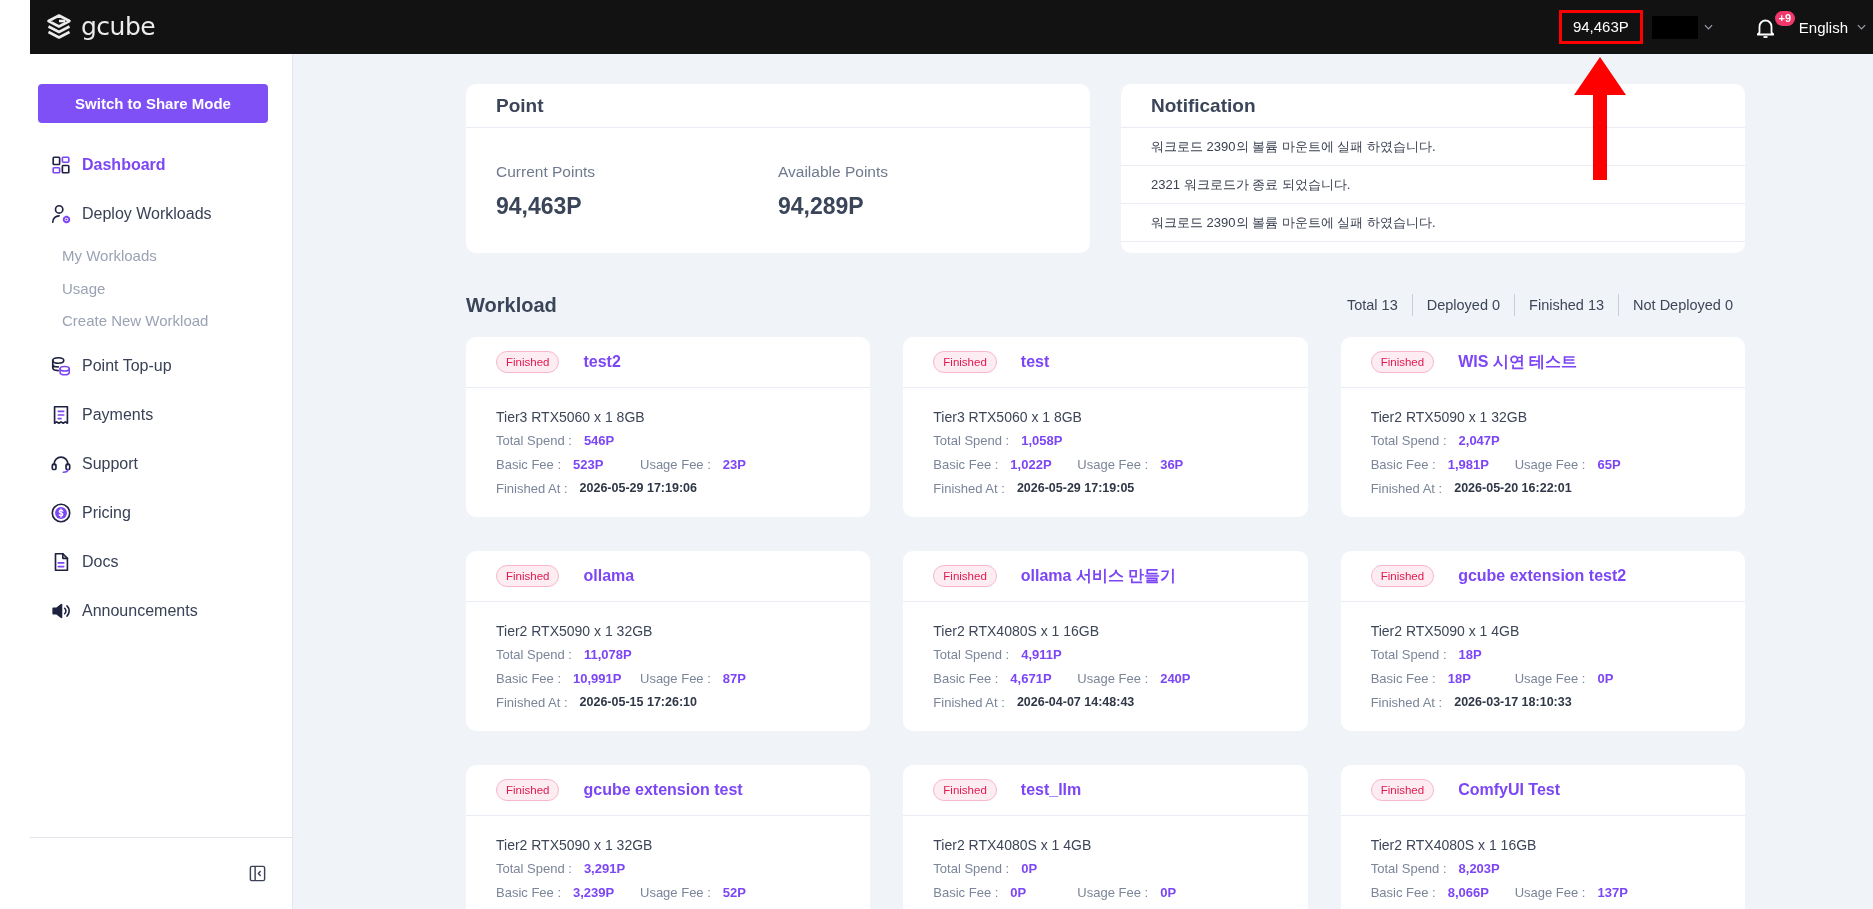 This screenshot has width=1873, height=909. I want to click on points-amount: 65P, so click(1609, 464).